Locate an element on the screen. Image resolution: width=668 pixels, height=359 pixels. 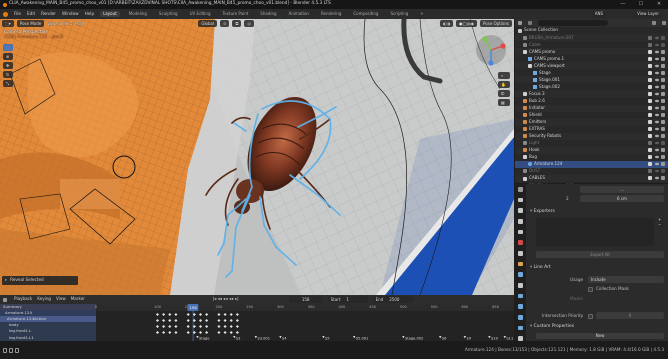
list-remove-icon: − is located at coordinates (660, 225).